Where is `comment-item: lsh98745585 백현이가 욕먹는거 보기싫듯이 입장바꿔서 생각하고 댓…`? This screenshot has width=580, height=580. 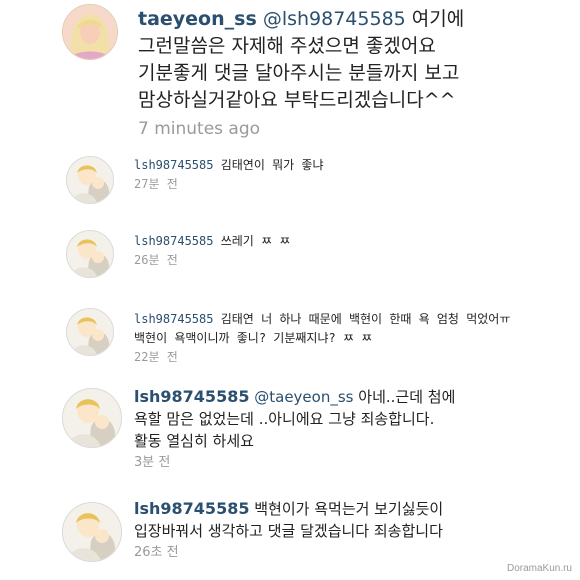 comment-item: lsh98745585 백현이가 욕먹는거 보기싫듯이 입장바꿔서 생각하고 댓… is located at coordinates (290, 537).